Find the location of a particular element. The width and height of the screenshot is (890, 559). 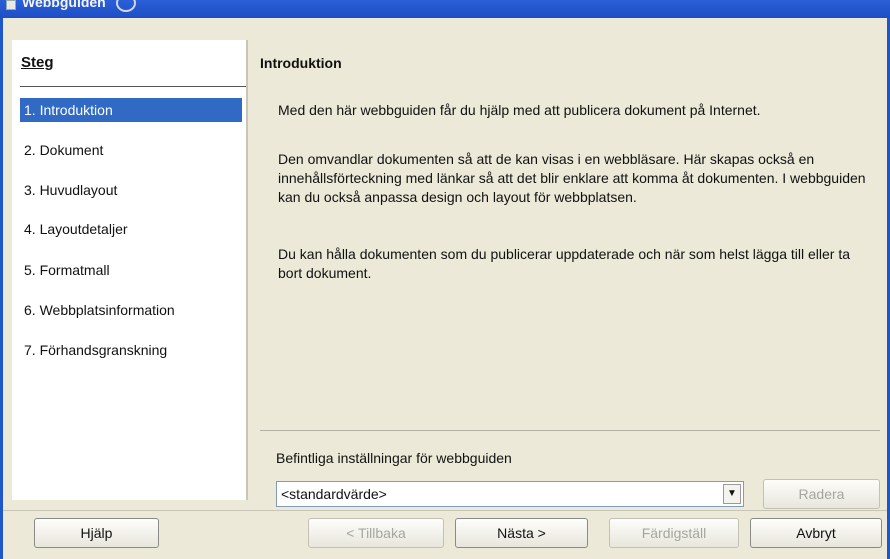

title-bar: Webbguiden is located at coordinates (445, 9).